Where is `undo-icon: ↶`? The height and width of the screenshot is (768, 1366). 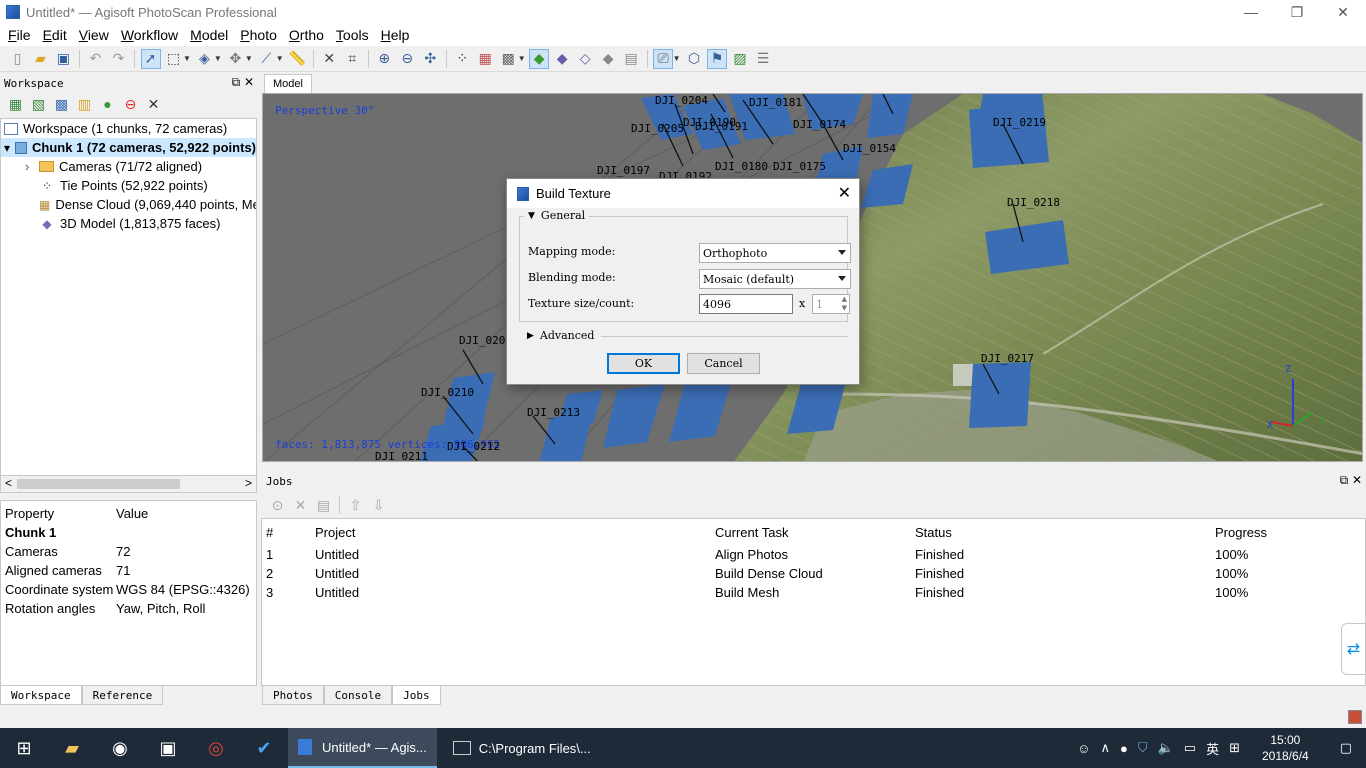 undo-icon: ↶ is located at coordinates (96, 59).